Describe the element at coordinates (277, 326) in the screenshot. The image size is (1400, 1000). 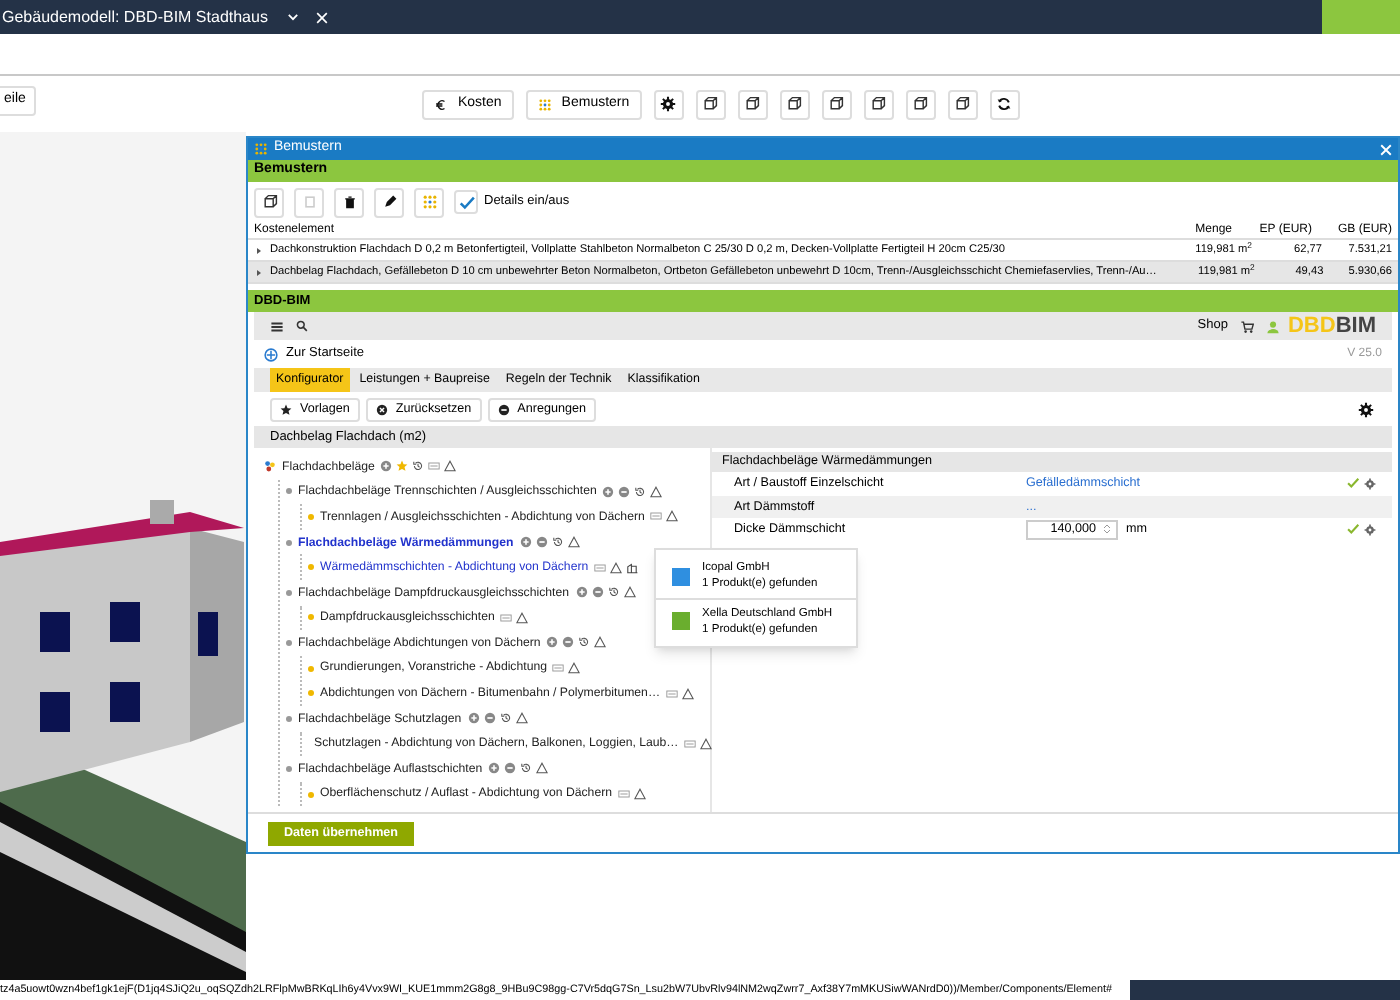
I see `menu-icon` at that location.